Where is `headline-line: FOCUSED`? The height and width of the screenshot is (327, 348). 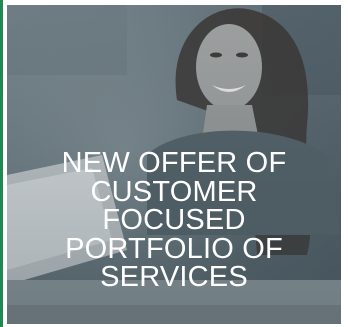 headline-line: FOCUSED is located at coordinates (174, 220).